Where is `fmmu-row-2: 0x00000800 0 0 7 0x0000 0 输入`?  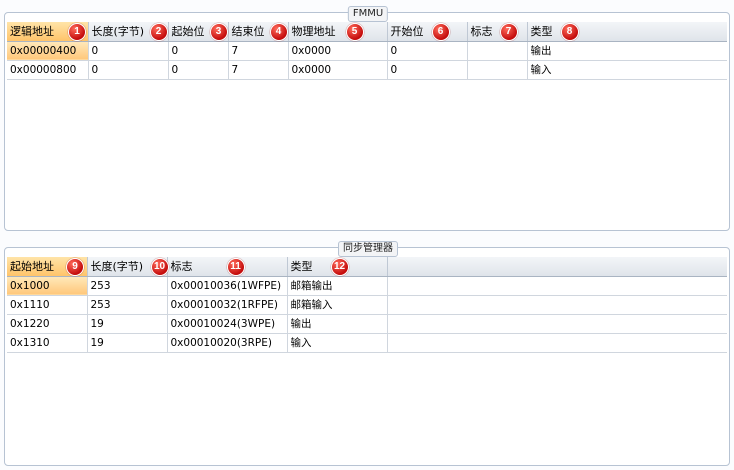 fmmu-row-2: 0x00000800 0 0 7 0x0000 0 输入 is located at coordinates (367, 70).